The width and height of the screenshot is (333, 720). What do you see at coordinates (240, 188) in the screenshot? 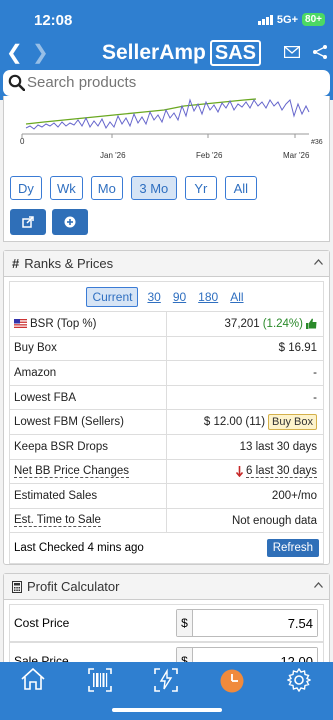
I see `range-all-button: All` at bounding box center [240, 188].